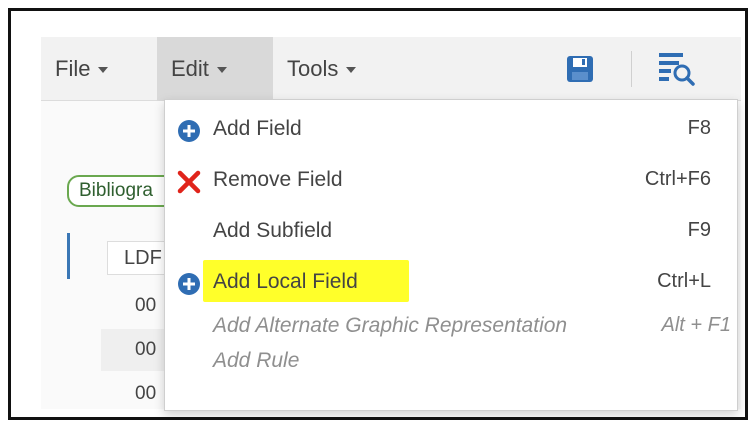 The image size is (756, 426). What do you see at coordinates (631, 69) in the screenshot?
I see `toolbar-divider` at bounding box center [631, 69].